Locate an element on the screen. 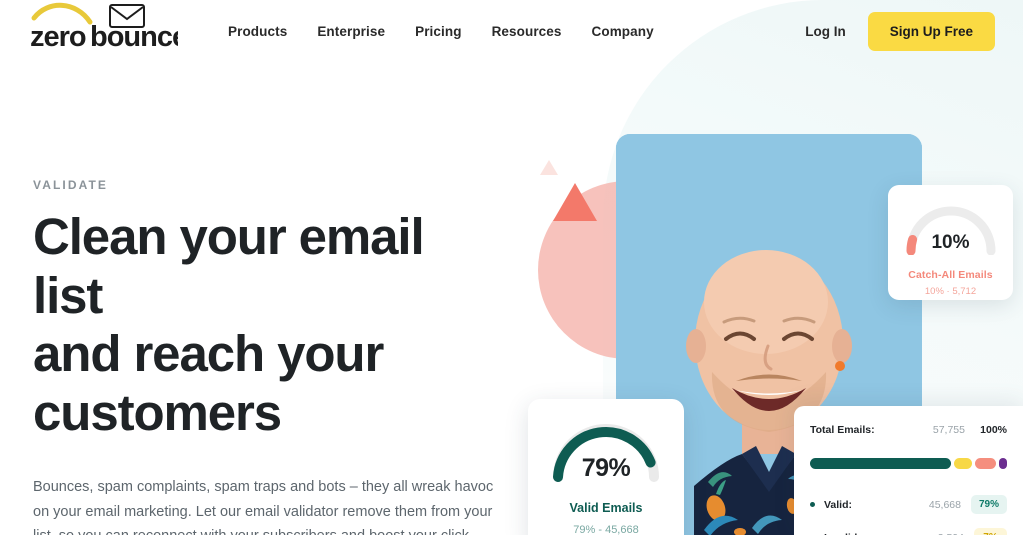  valid-row-label: Valid: is located at coordinates (838, 504).